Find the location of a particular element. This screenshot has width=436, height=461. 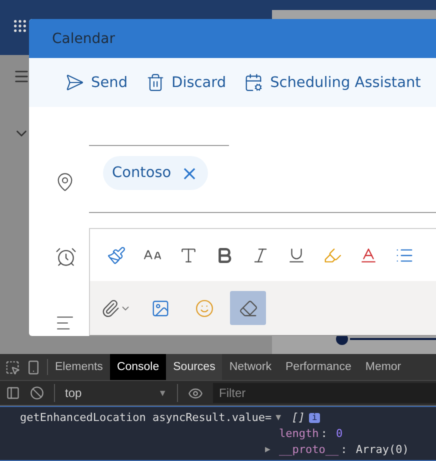

eye-icon is located at coordinates (195, 393).